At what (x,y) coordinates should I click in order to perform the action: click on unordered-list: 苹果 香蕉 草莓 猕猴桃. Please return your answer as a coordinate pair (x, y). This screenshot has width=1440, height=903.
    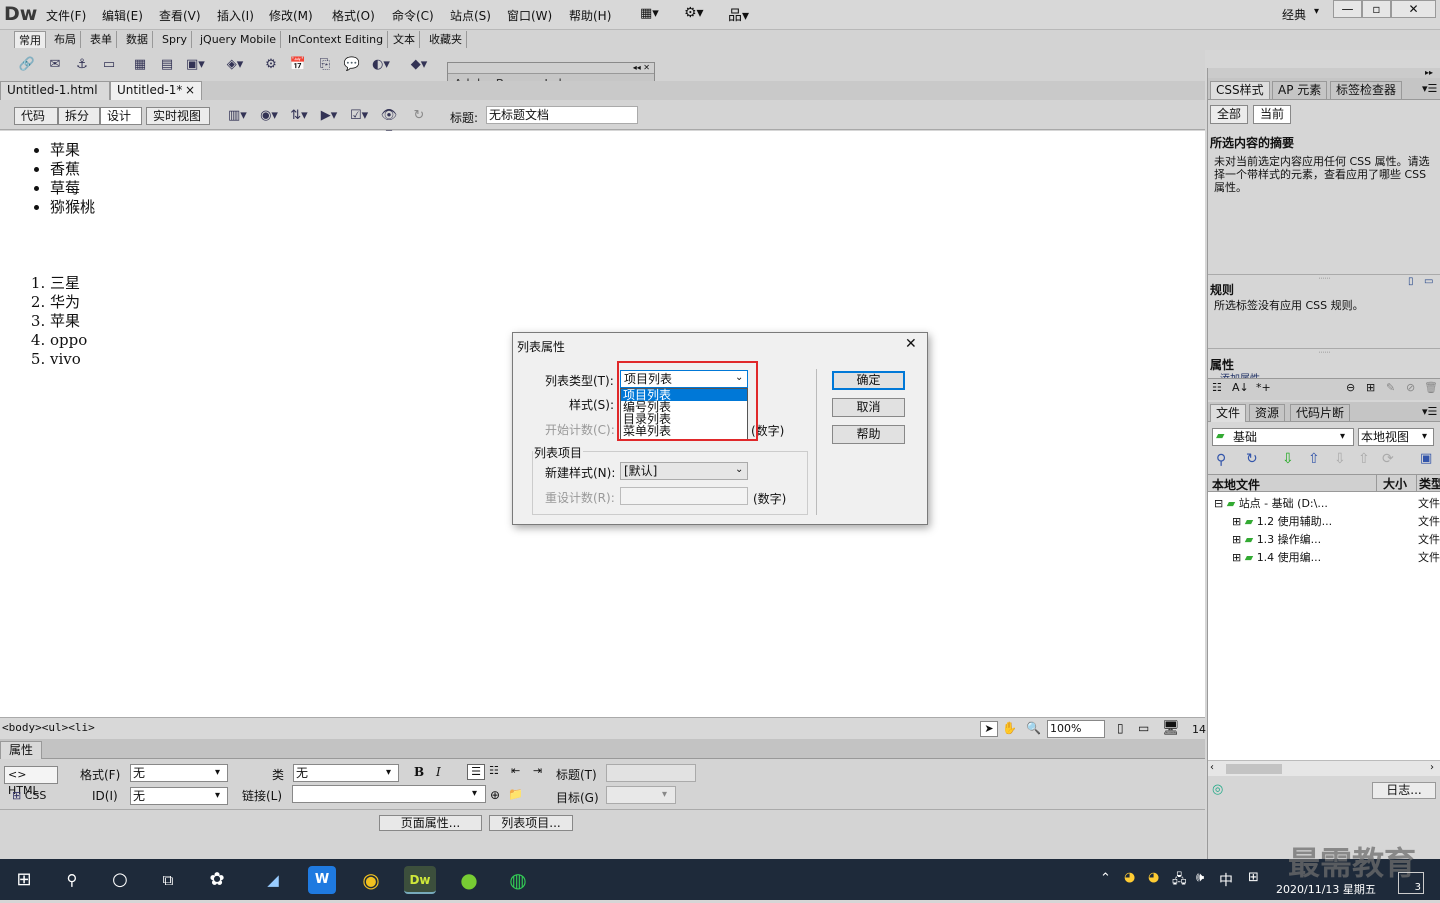
    Looking at the image, I should click on (62, 179).